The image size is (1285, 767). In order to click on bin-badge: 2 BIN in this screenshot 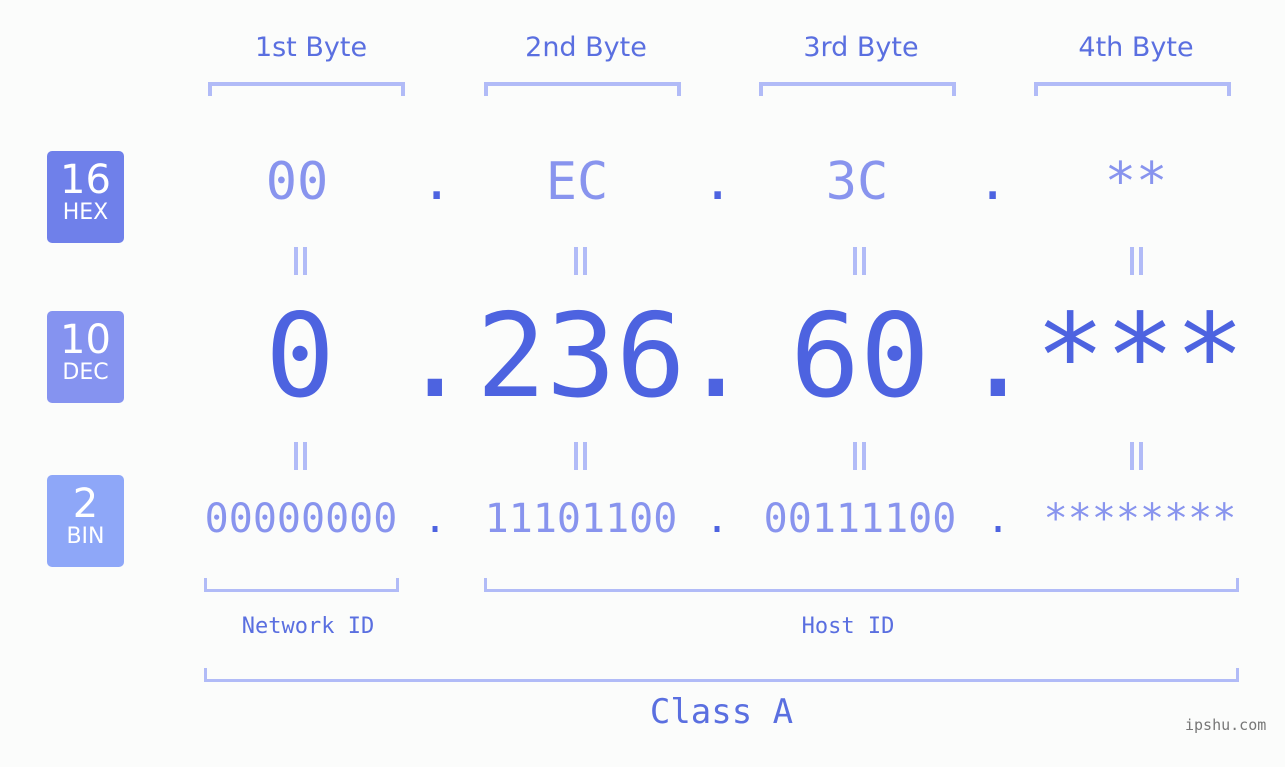, I will do `click(85, 521)`.